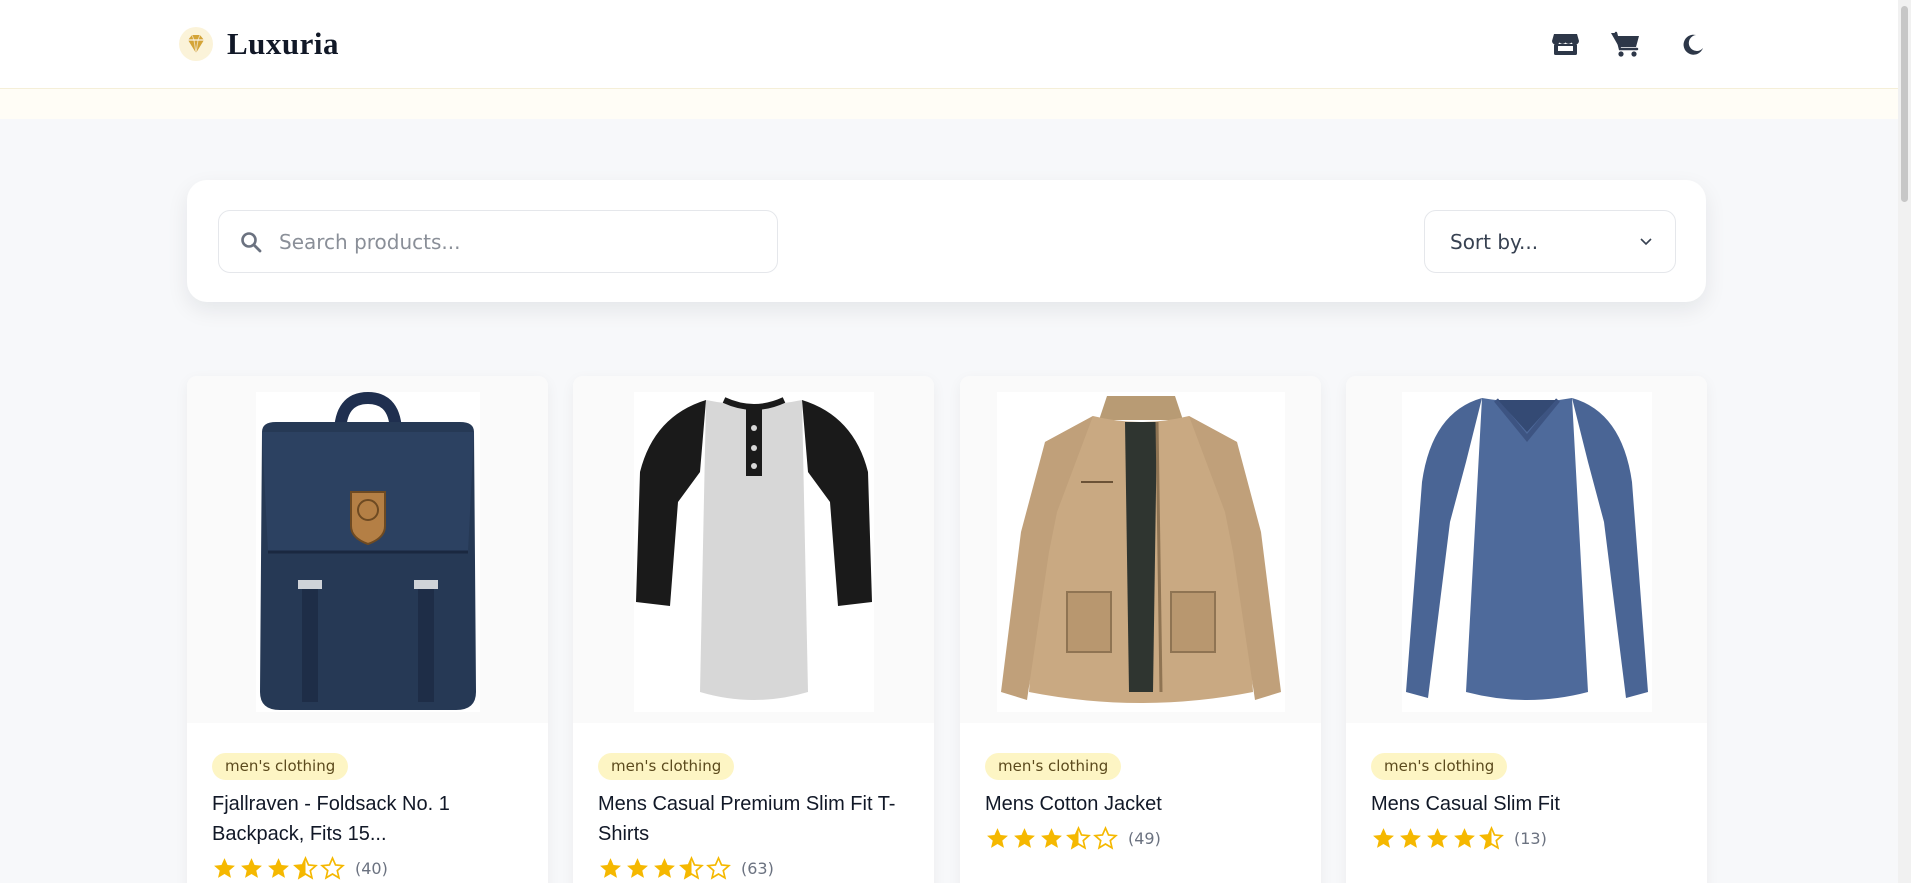  Describe the element at coordinates (1526, 549) in the screenshot. I see `product-image-longsleeve-shirt` at that location.